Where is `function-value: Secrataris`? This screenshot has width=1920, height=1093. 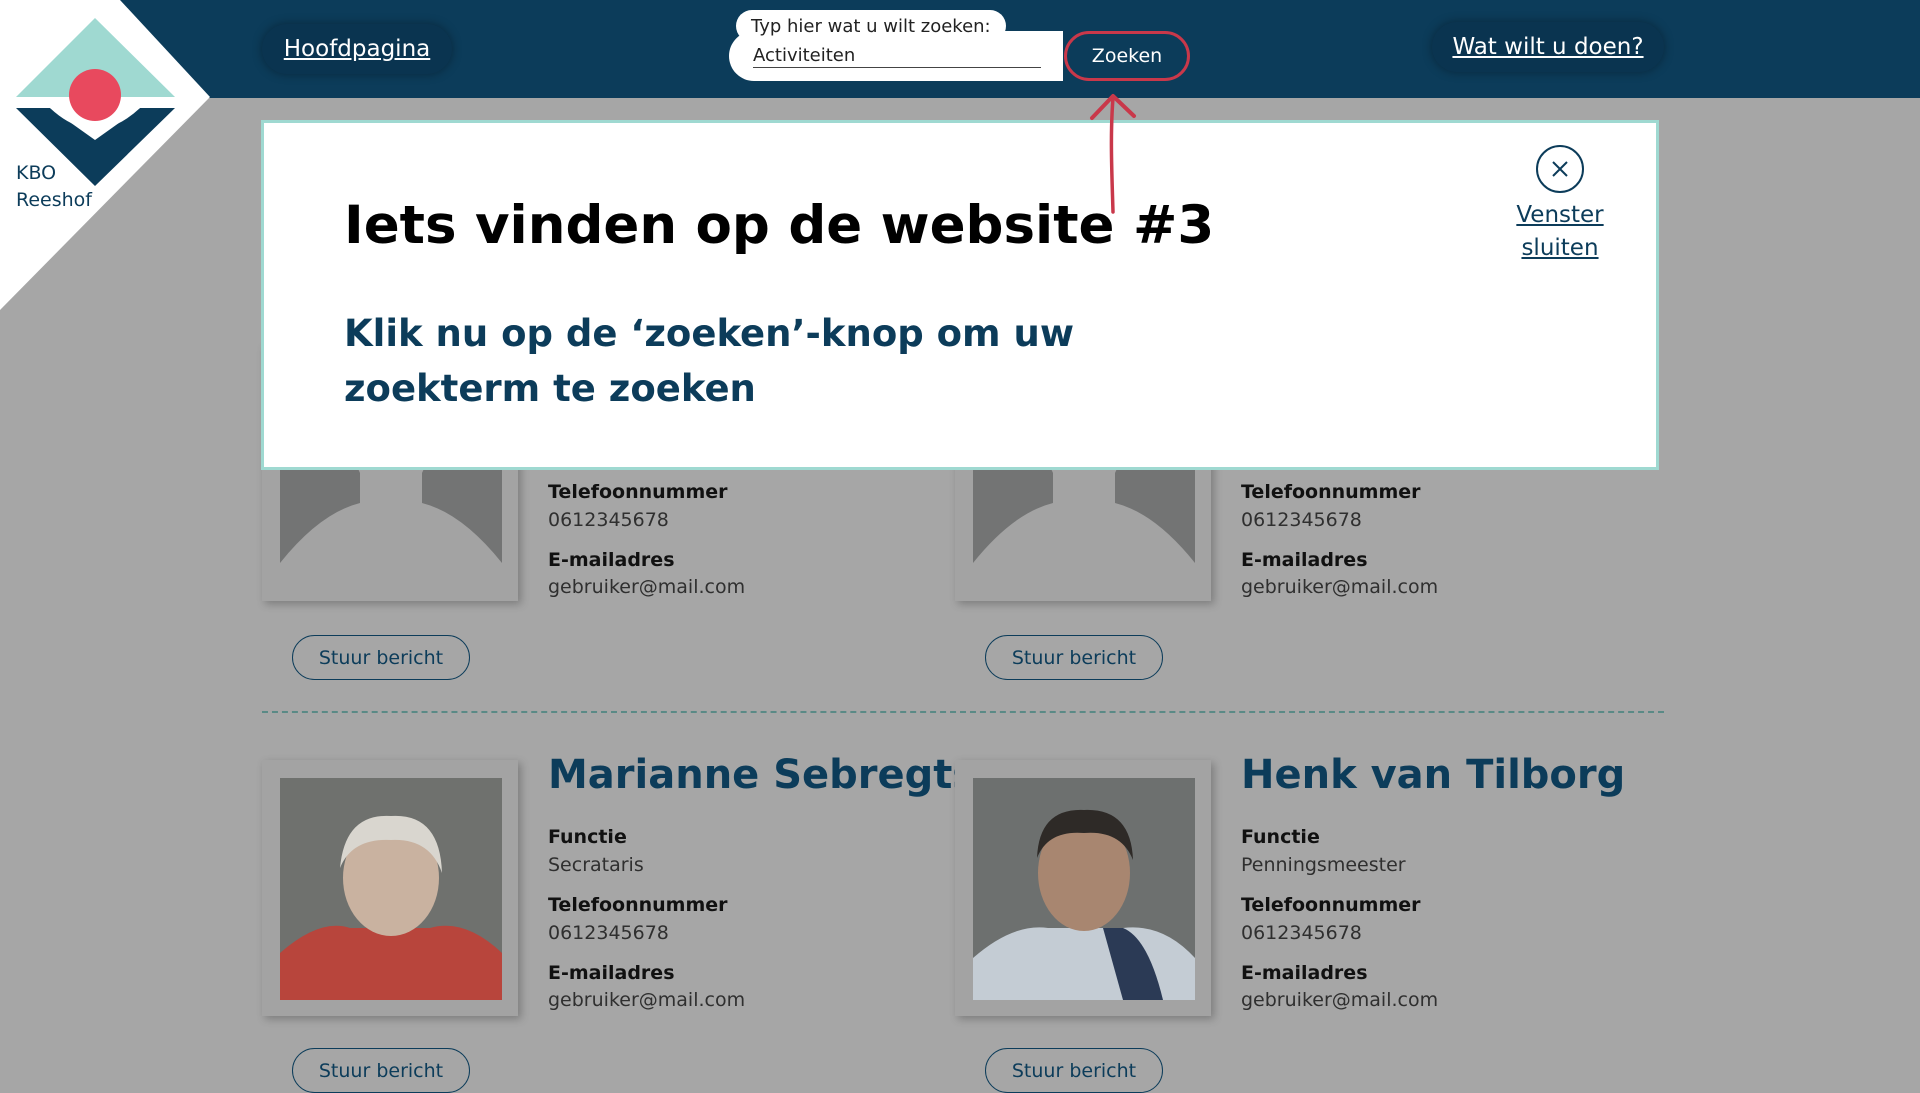 function-value: Secrataris is located at coordinates (596, 865).